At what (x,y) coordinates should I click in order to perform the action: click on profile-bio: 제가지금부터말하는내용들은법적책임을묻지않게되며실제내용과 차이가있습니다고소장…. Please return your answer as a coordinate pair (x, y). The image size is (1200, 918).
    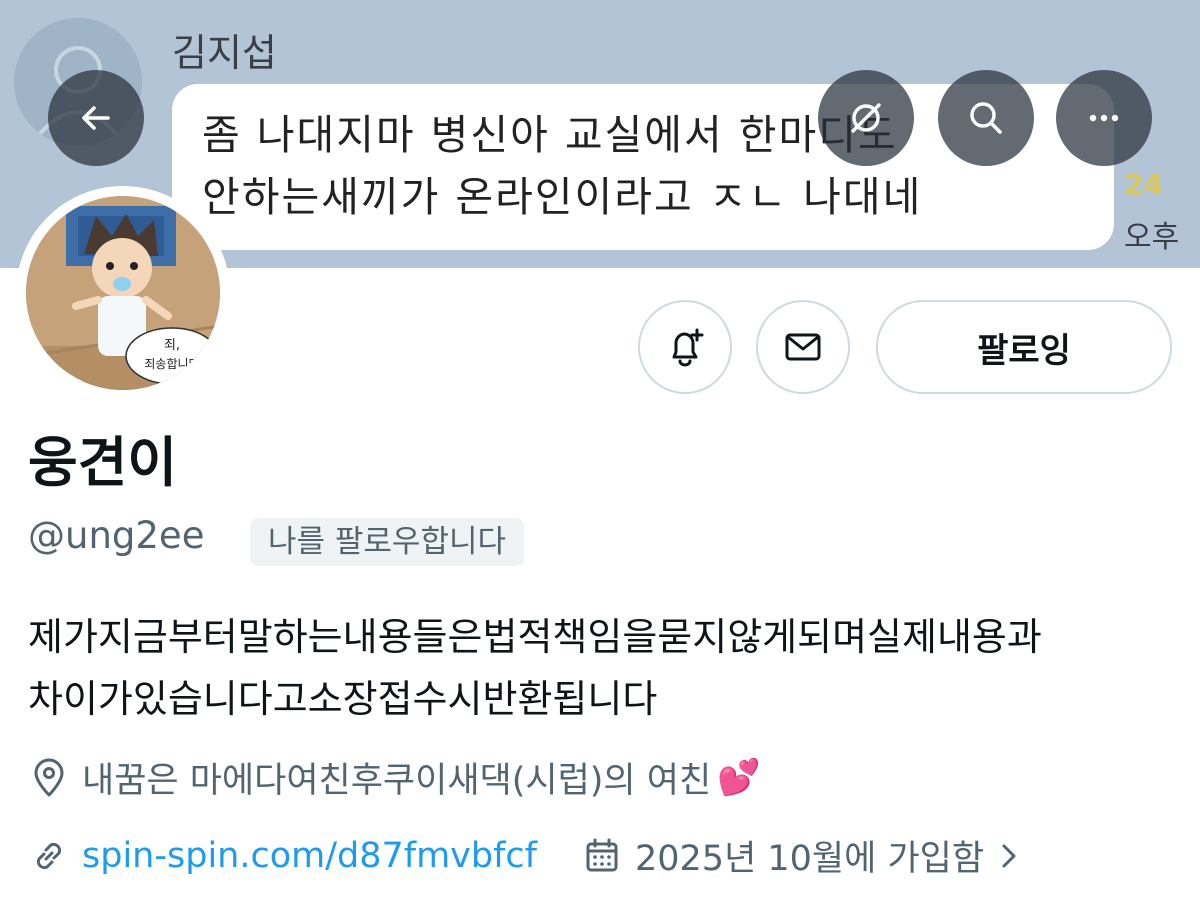
    Looking at the image, I should click on (608, 668).